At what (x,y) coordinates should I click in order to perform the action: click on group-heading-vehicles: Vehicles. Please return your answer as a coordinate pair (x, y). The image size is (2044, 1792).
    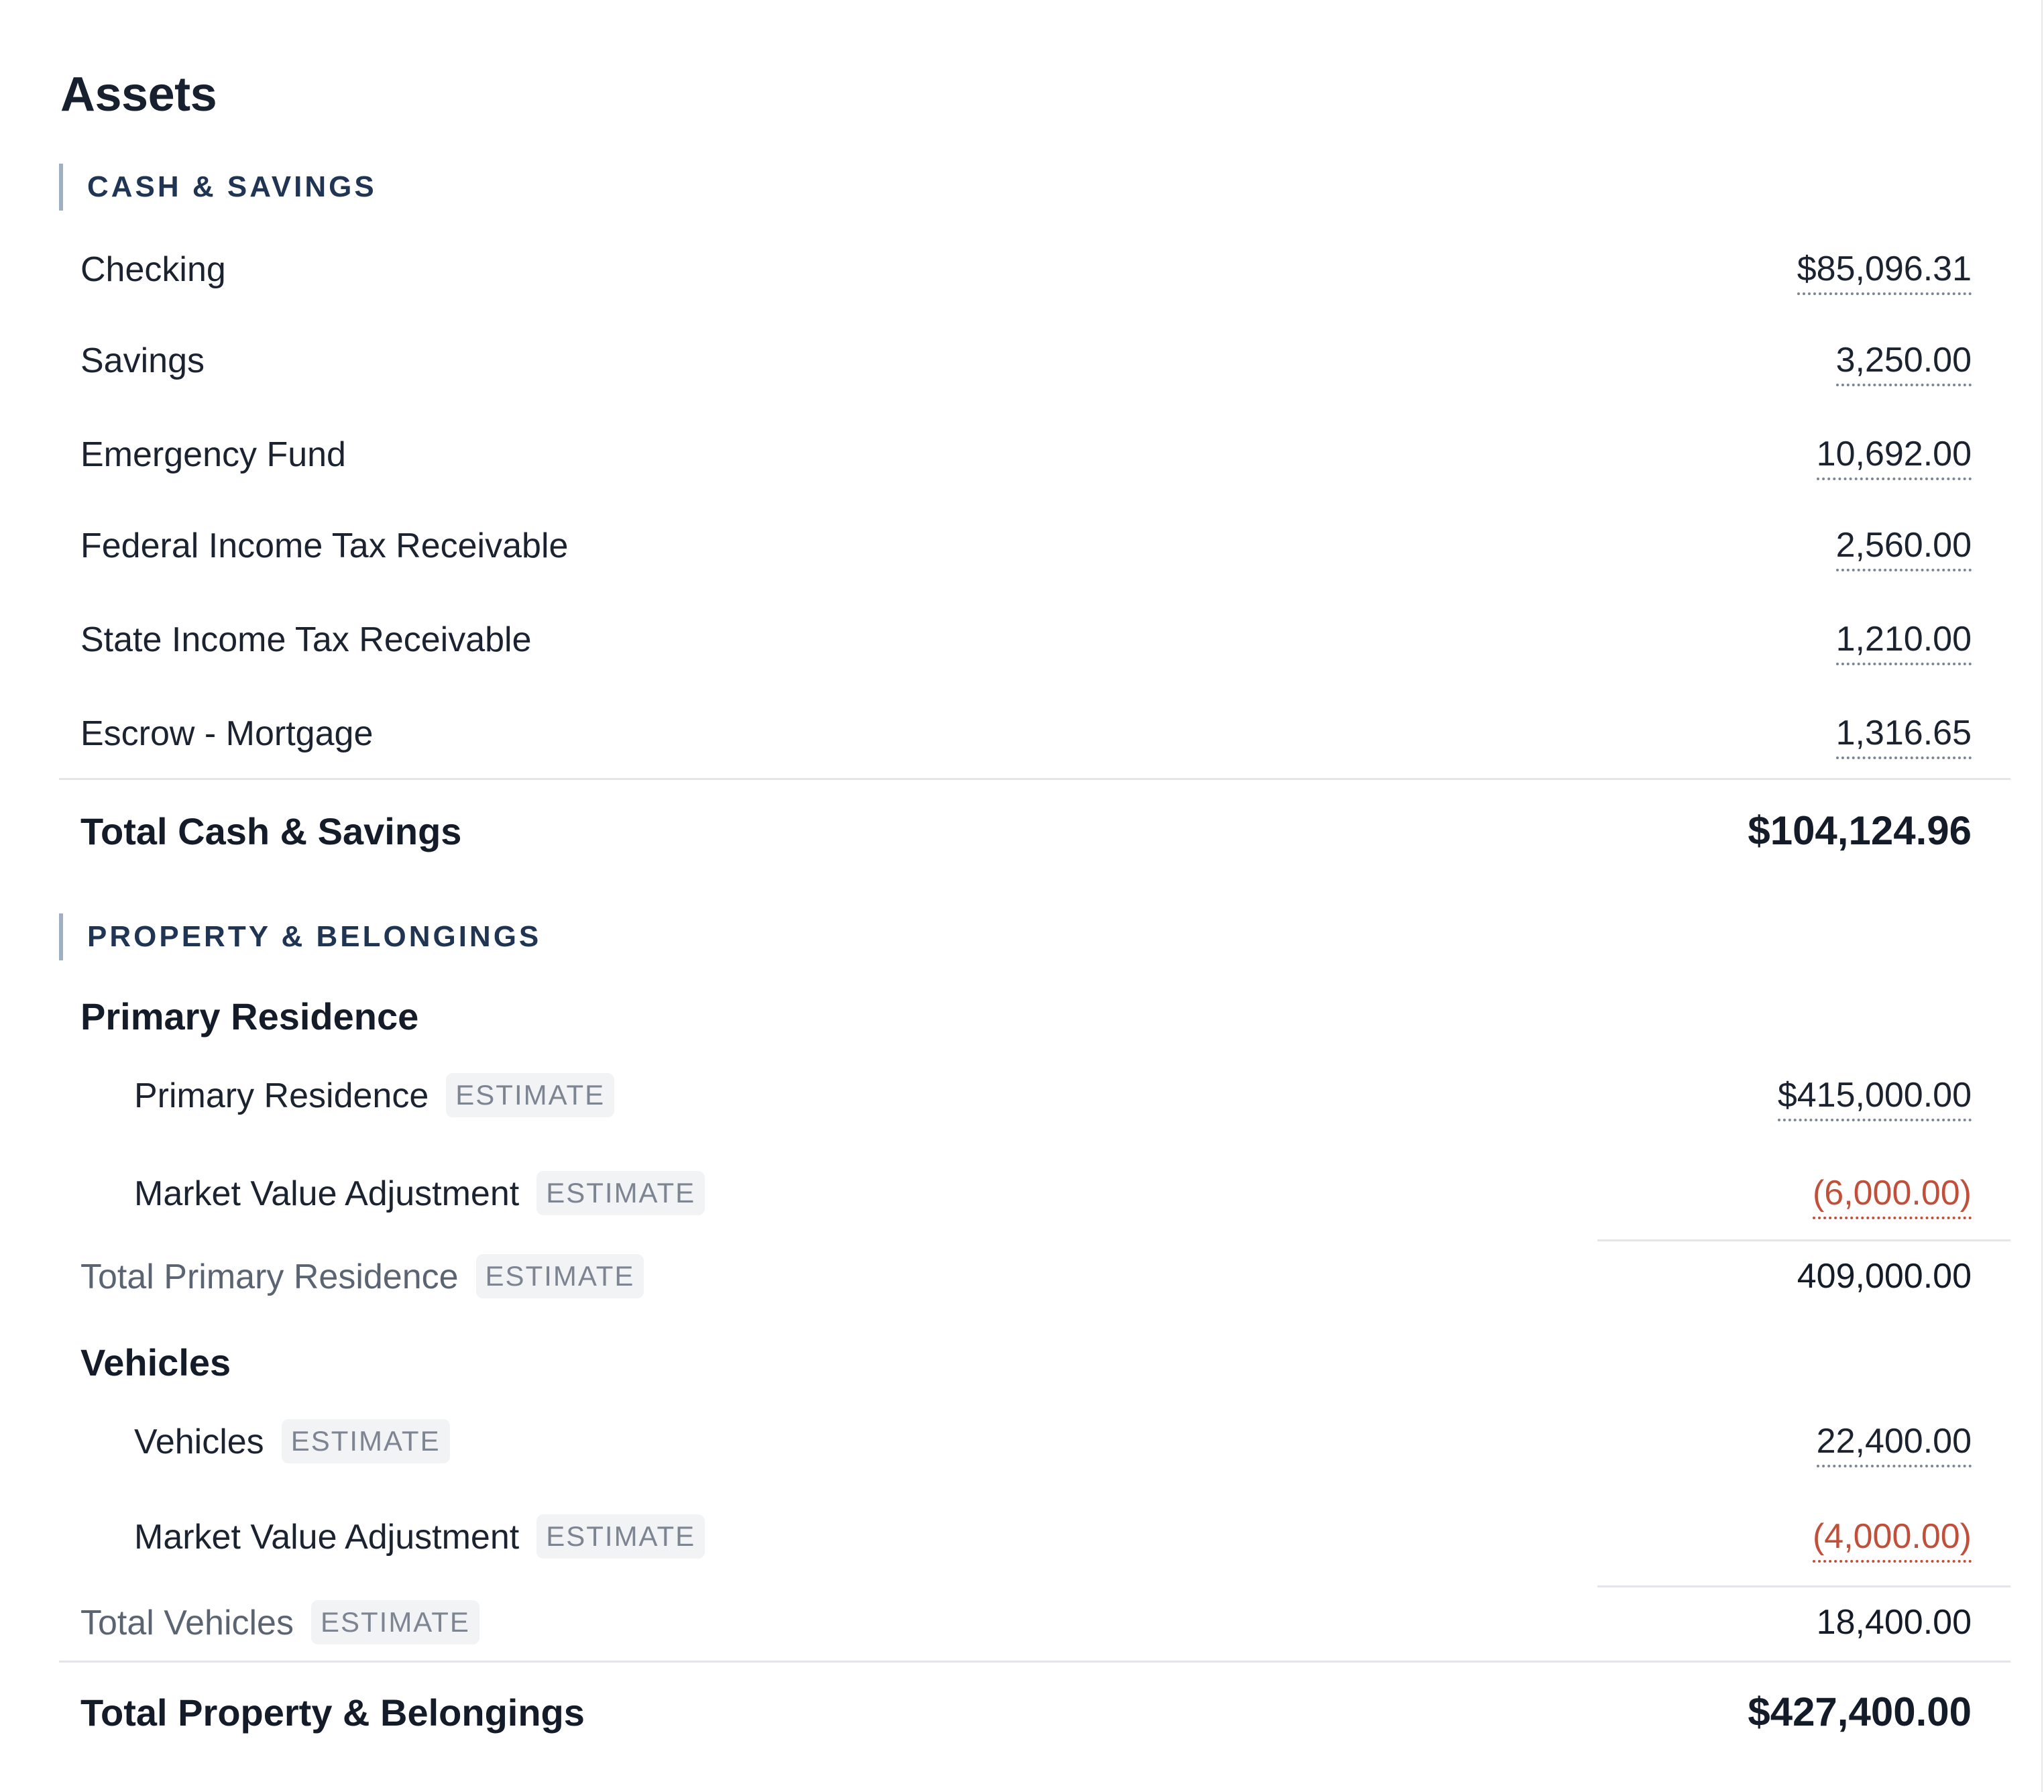
    Looking at the image, I should click on (155, 1362).